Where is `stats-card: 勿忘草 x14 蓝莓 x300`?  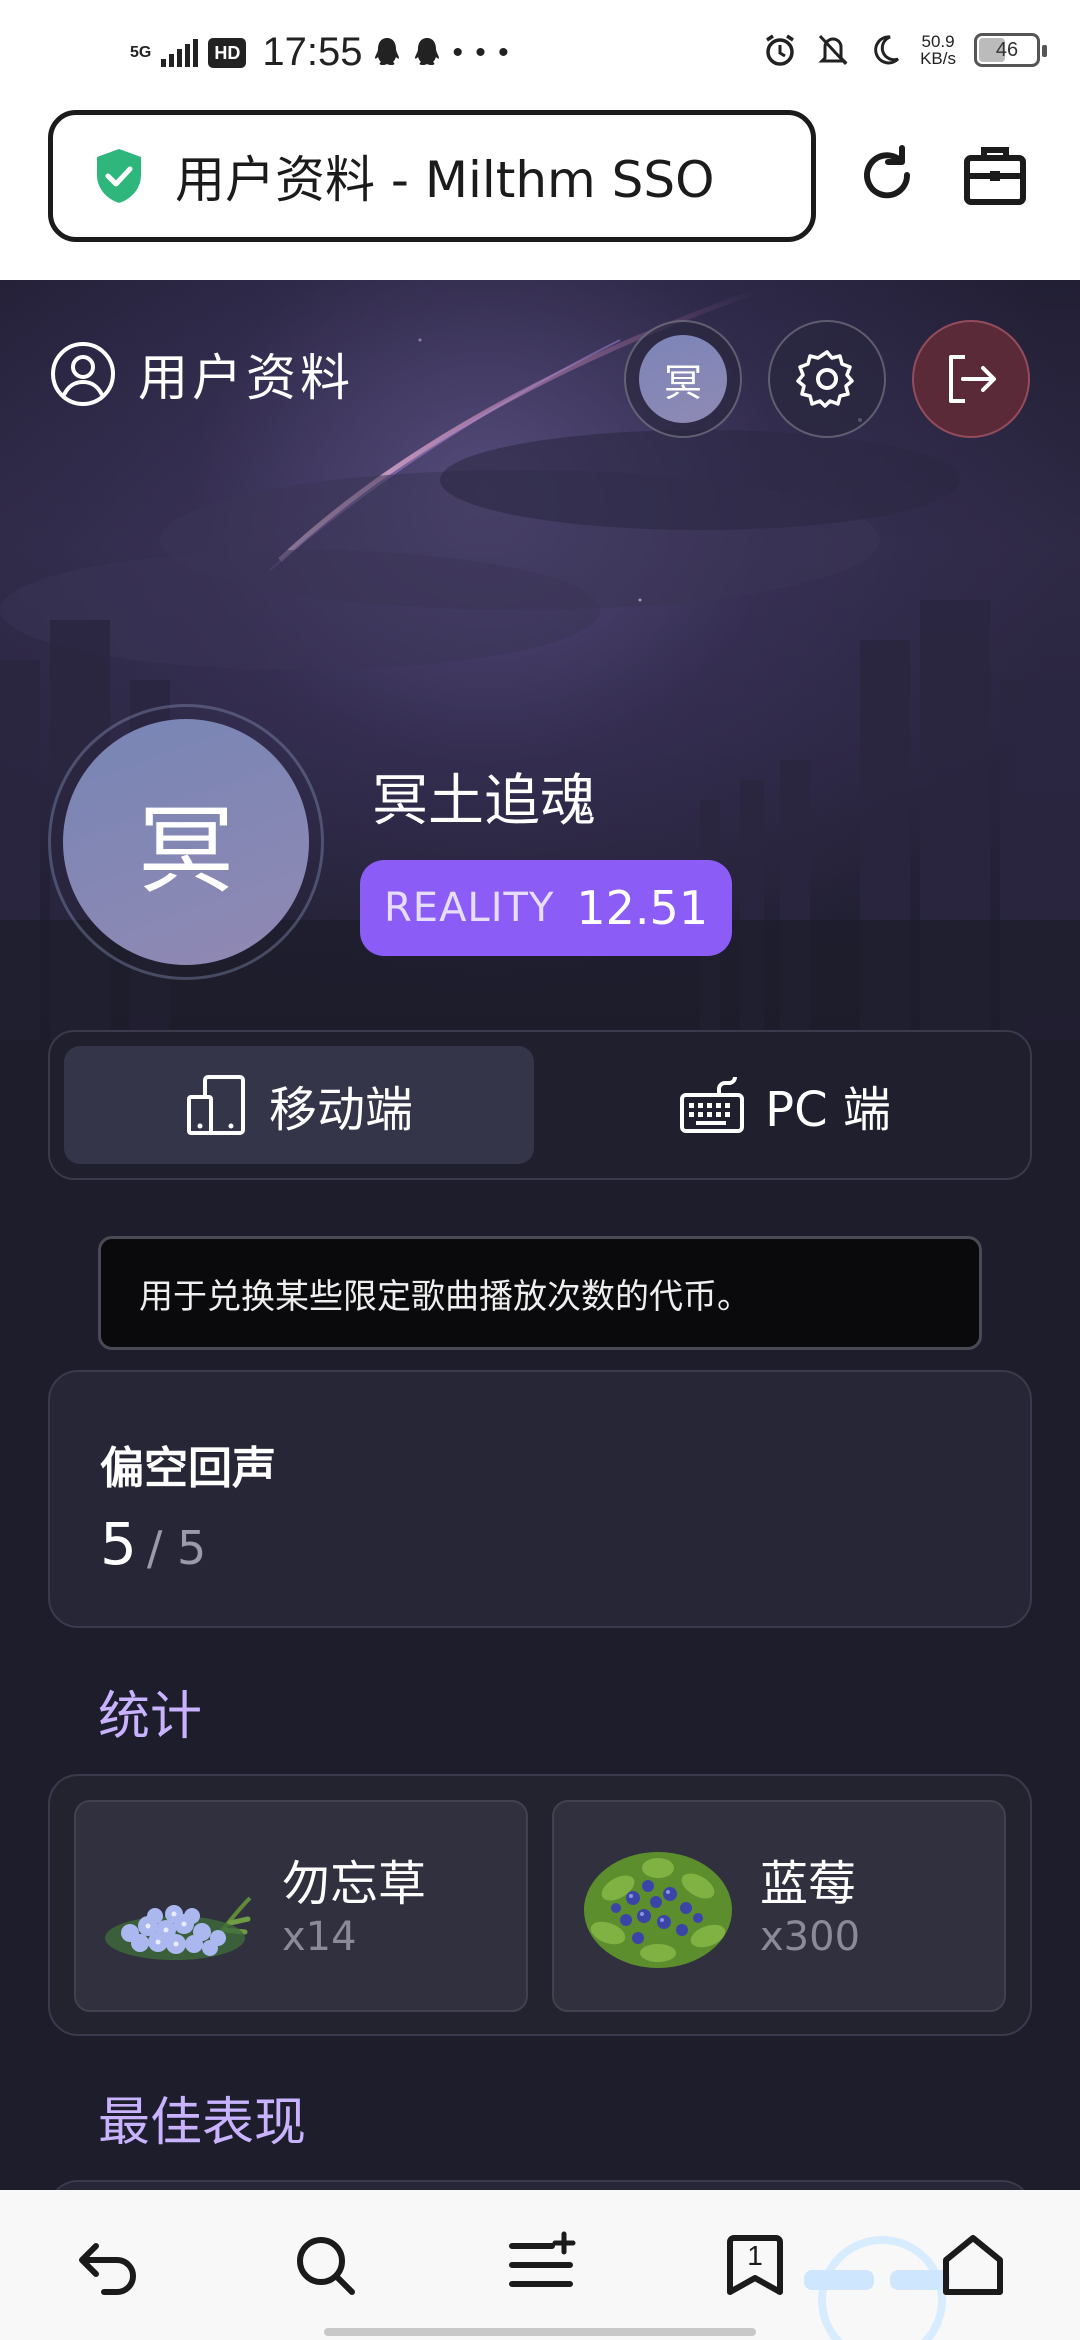 stats-card: 勿忘草 x14 蓝莓 x300 is located at coordinates (540, 1905).